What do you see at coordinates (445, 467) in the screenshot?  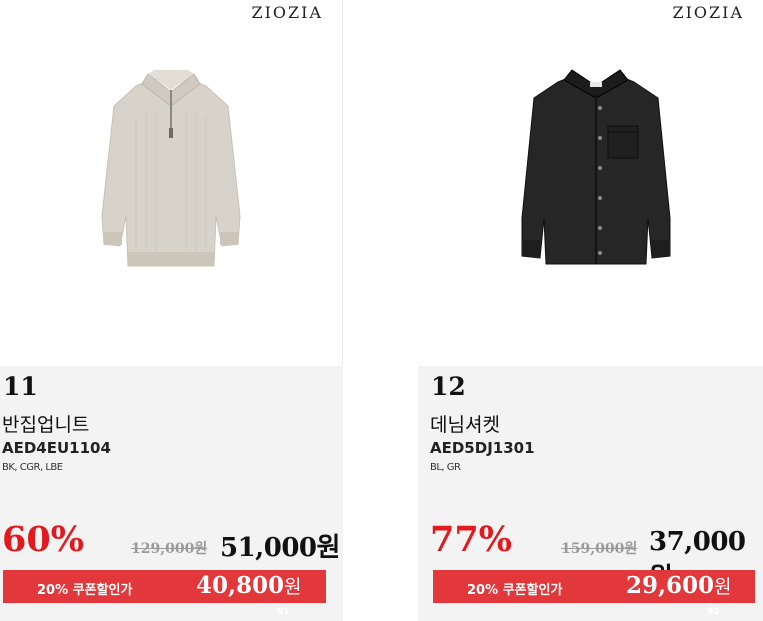 I see `product-colors: BL, GR` at bounding box center [445, 467].